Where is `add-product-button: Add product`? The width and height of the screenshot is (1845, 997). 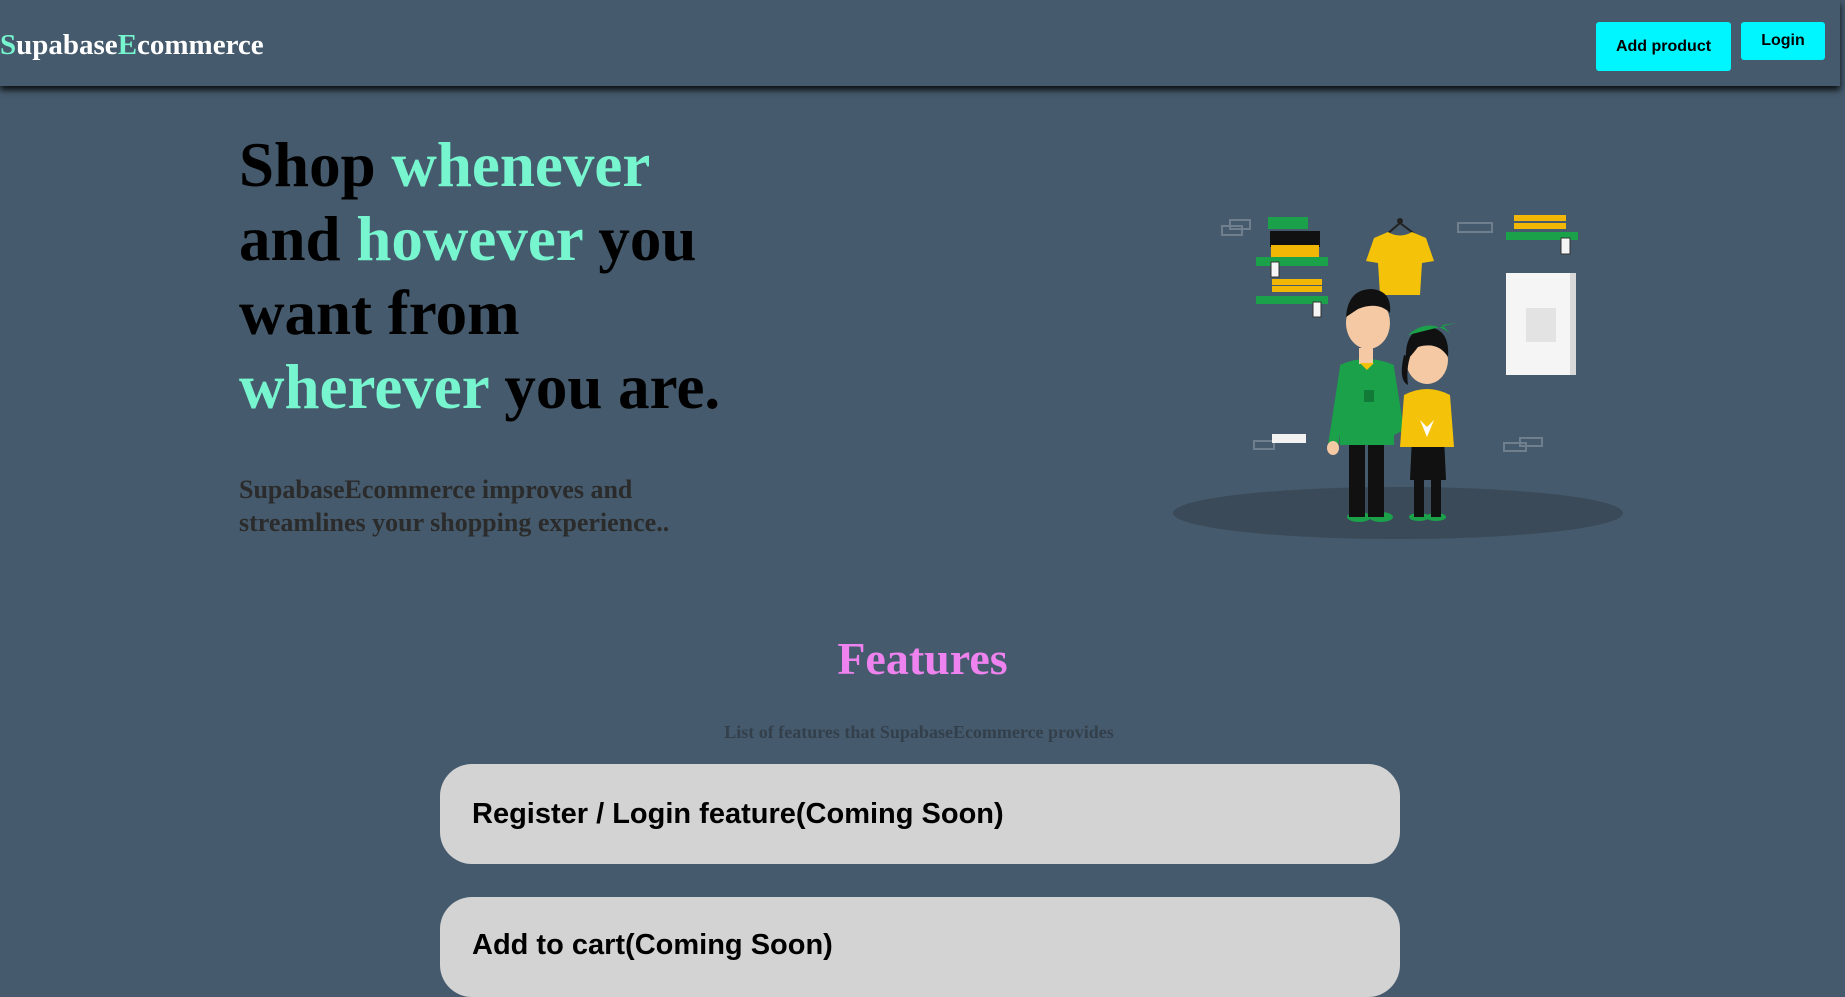
add-product-button: Add product is located at coordinates (1663, 46).